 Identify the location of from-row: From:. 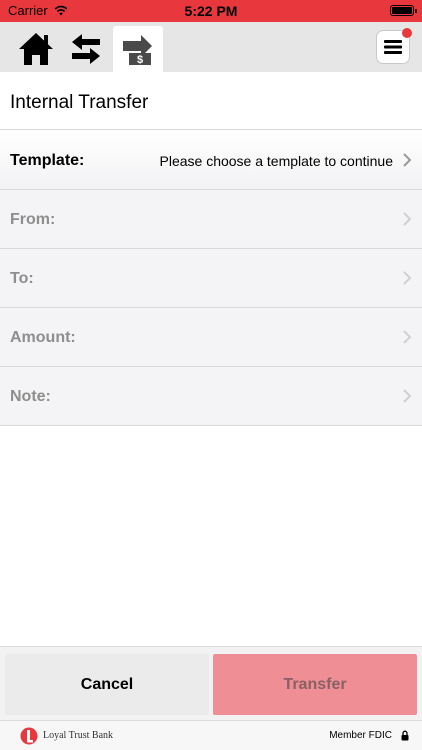
(211, 219).